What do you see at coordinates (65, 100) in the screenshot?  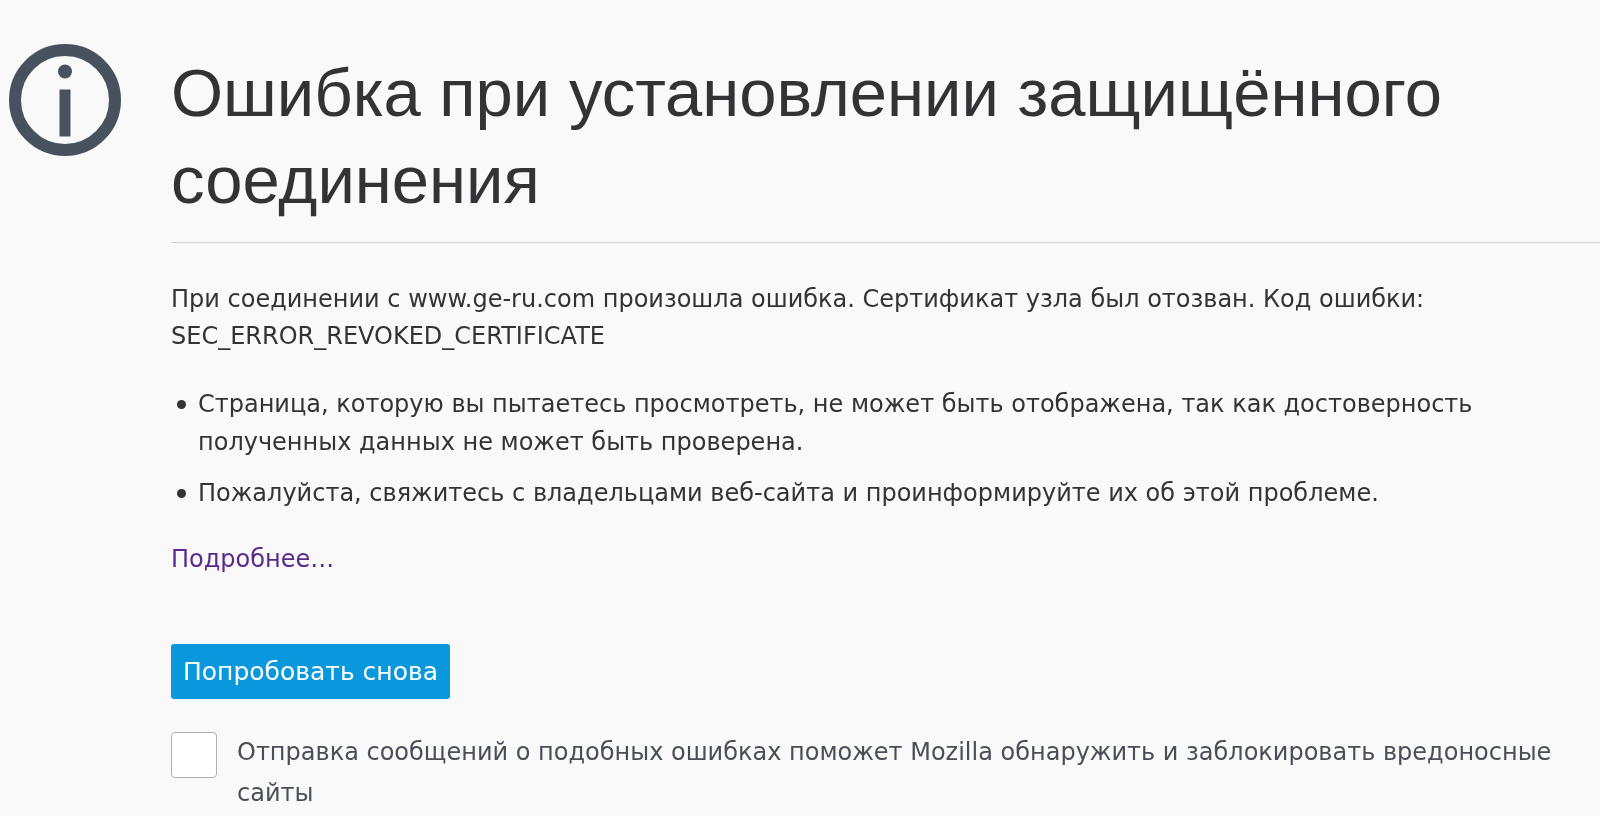 I see `info-icon` at bounding box center [65, 100].